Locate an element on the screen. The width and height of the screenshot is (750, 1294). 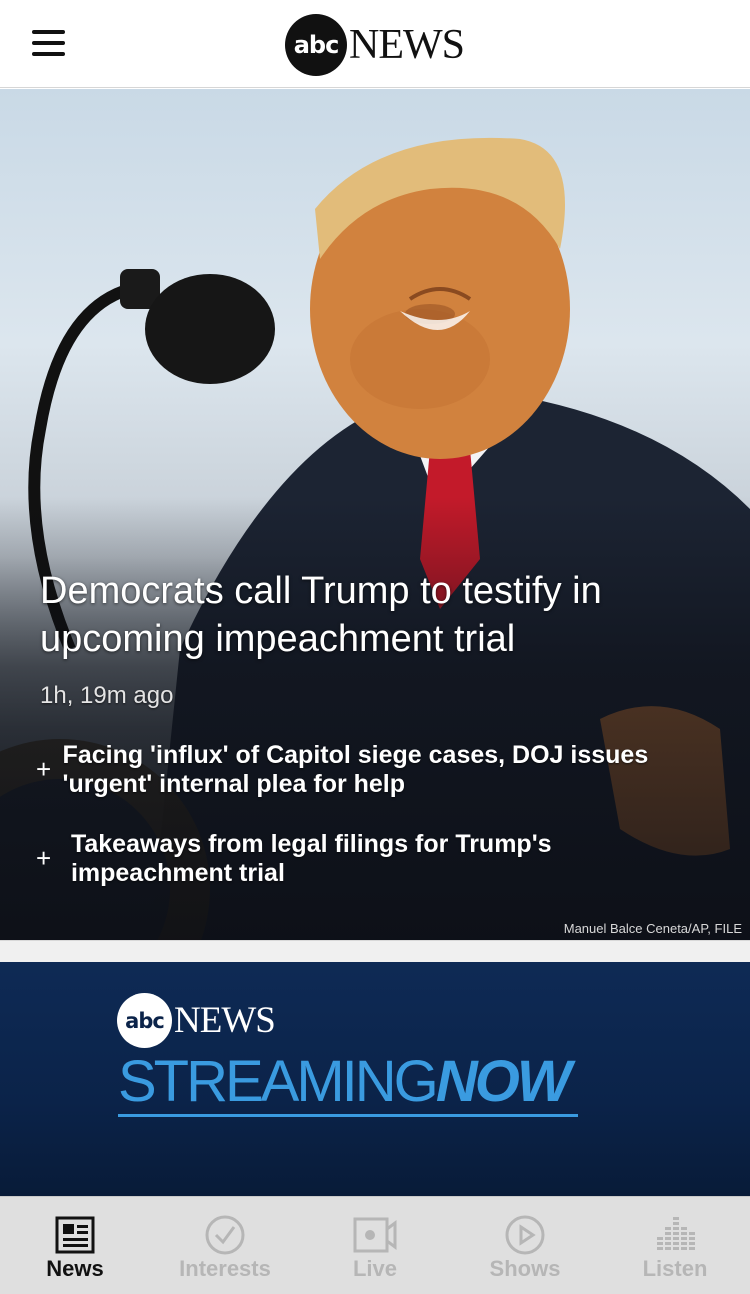
app-header: abc NEWS is located at coordinates (375, 44).